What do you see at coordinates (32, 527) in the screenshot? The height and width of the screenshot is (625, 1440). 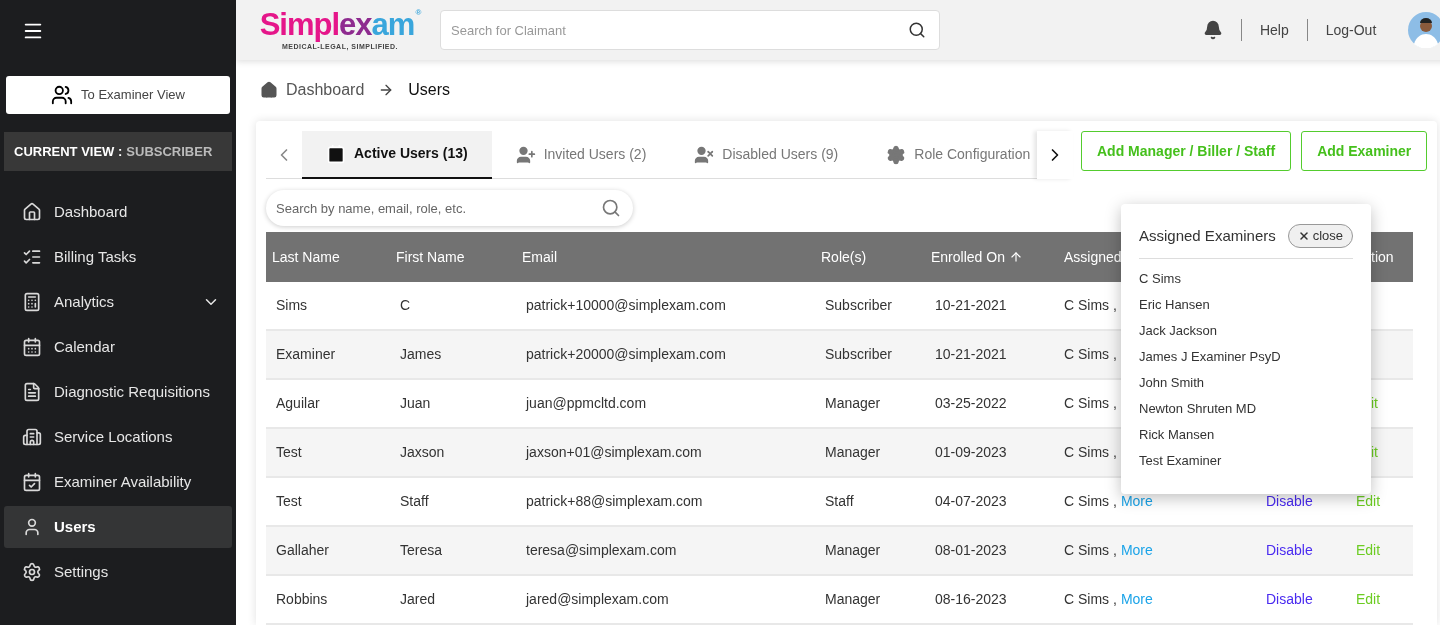 I see `user-icon` at bounding box center [32, 527].